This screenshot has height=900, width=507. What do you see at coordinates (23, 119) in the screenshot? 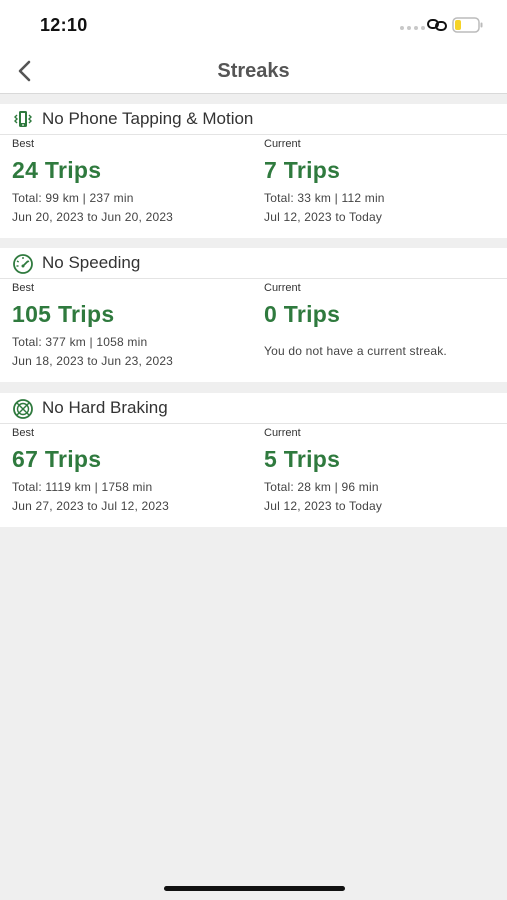
I see `phone-vibrate-icon` at bounding box center [23, 119].